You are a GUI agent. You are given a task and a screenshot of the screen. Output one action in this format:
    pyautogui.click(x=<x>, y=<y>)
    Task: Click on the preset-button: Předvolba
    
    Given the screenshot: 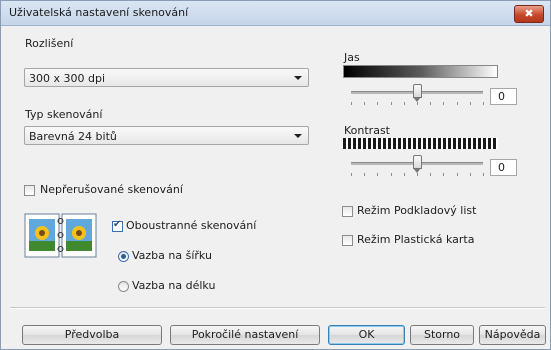 What is the action you would take?
    pyautogui.click(x=92, y=335)
    